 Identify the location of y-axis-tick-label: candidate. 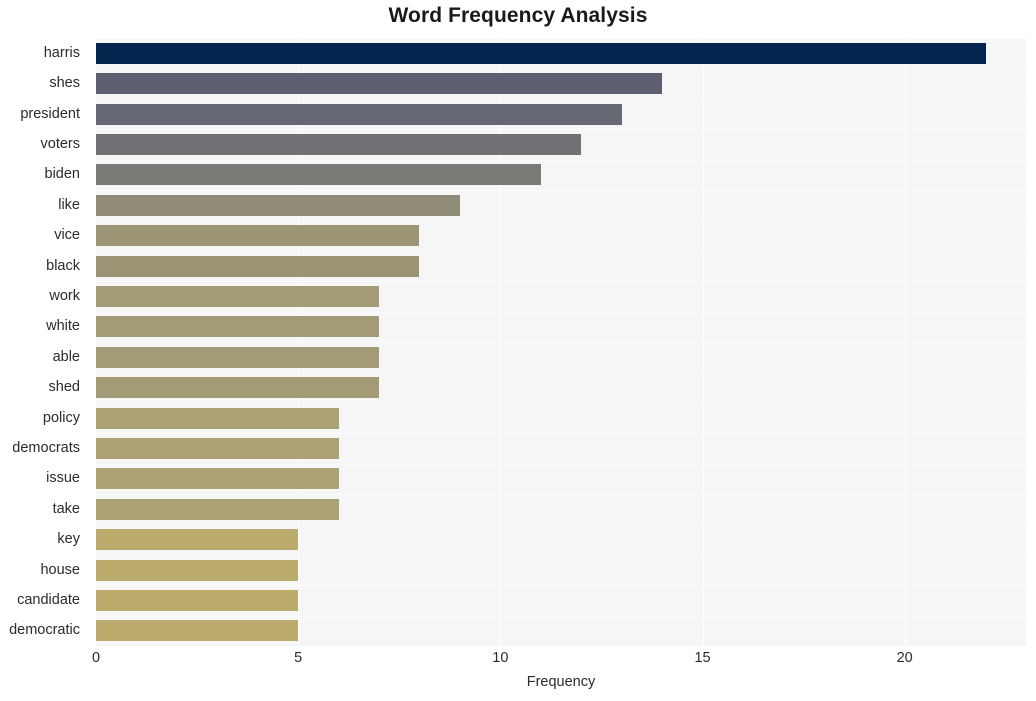
(48, 599).